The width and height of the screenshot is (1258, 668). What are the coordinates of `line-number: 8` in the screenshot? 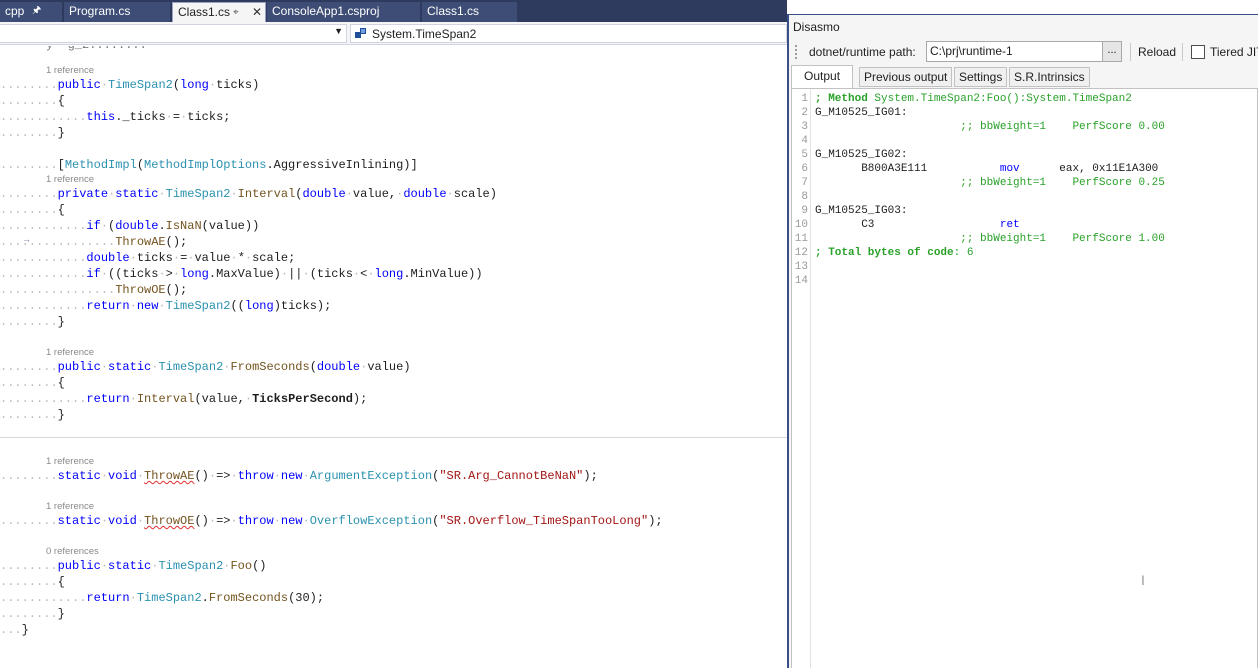 It's located at (804, 197).